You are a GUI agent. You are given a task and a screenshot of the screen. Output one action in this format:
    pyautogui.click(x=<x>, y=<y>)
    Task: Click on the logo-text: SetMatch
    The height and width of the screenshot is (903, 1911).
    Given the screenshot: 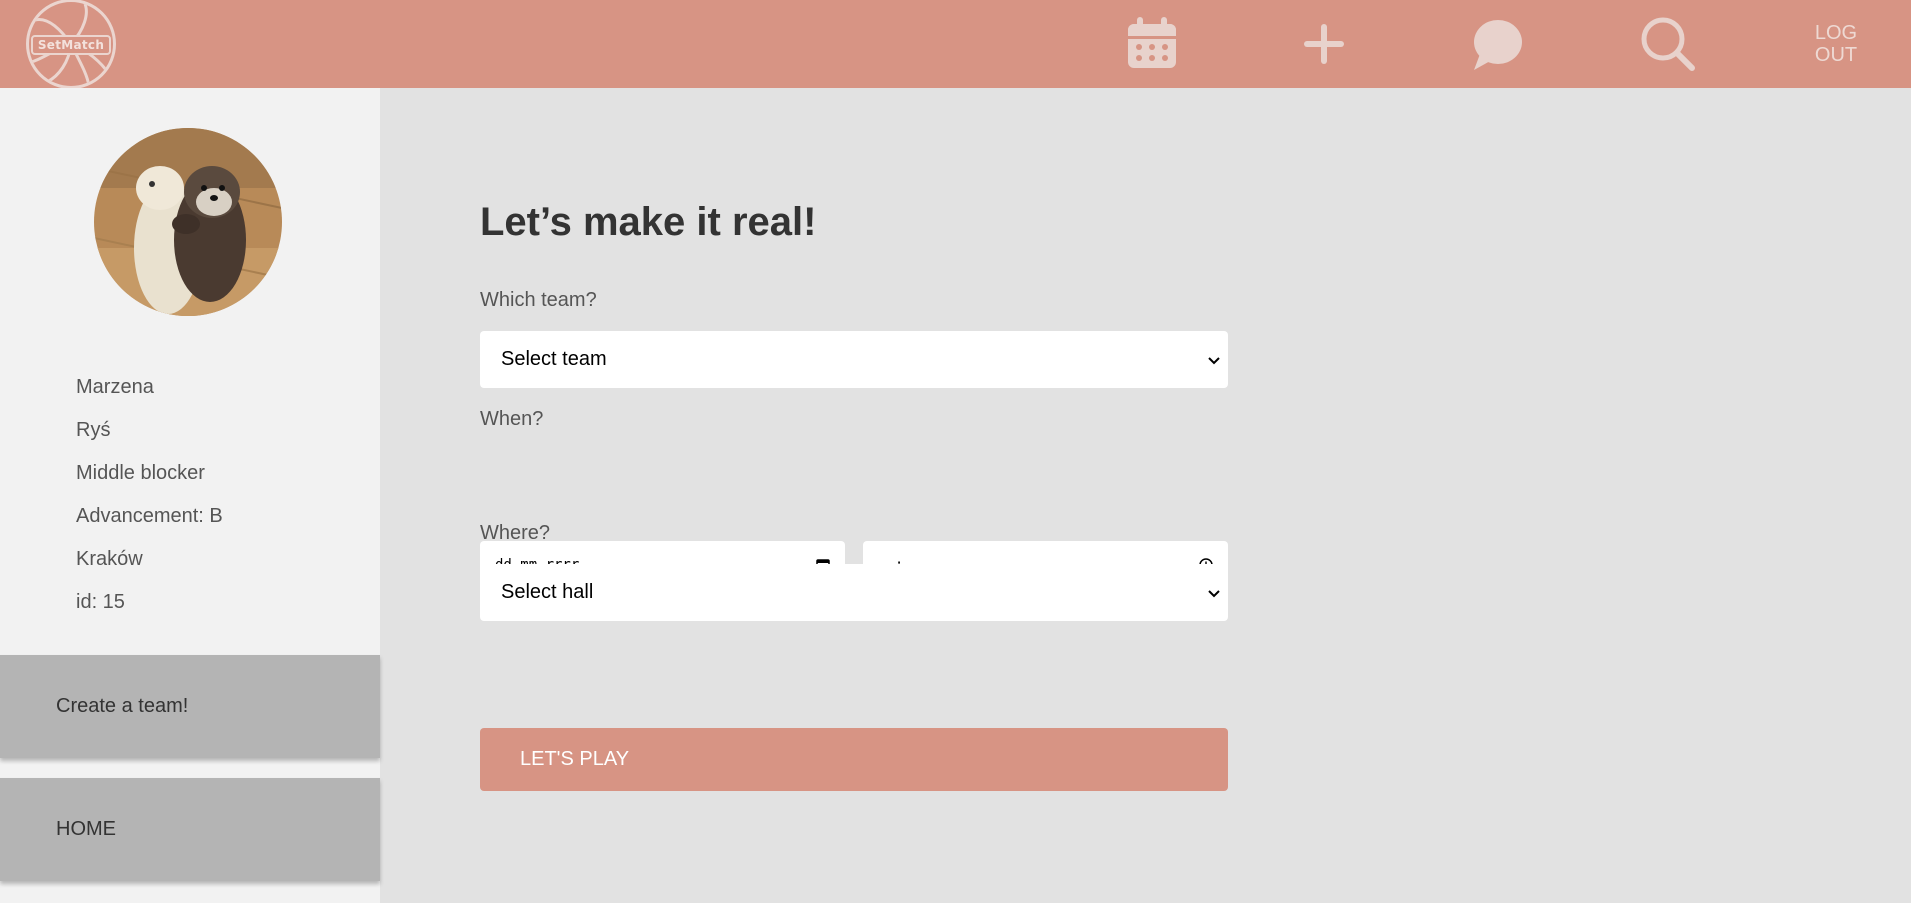 What is the action you would take?
    pyautogui.click(x=71, y=45)
    